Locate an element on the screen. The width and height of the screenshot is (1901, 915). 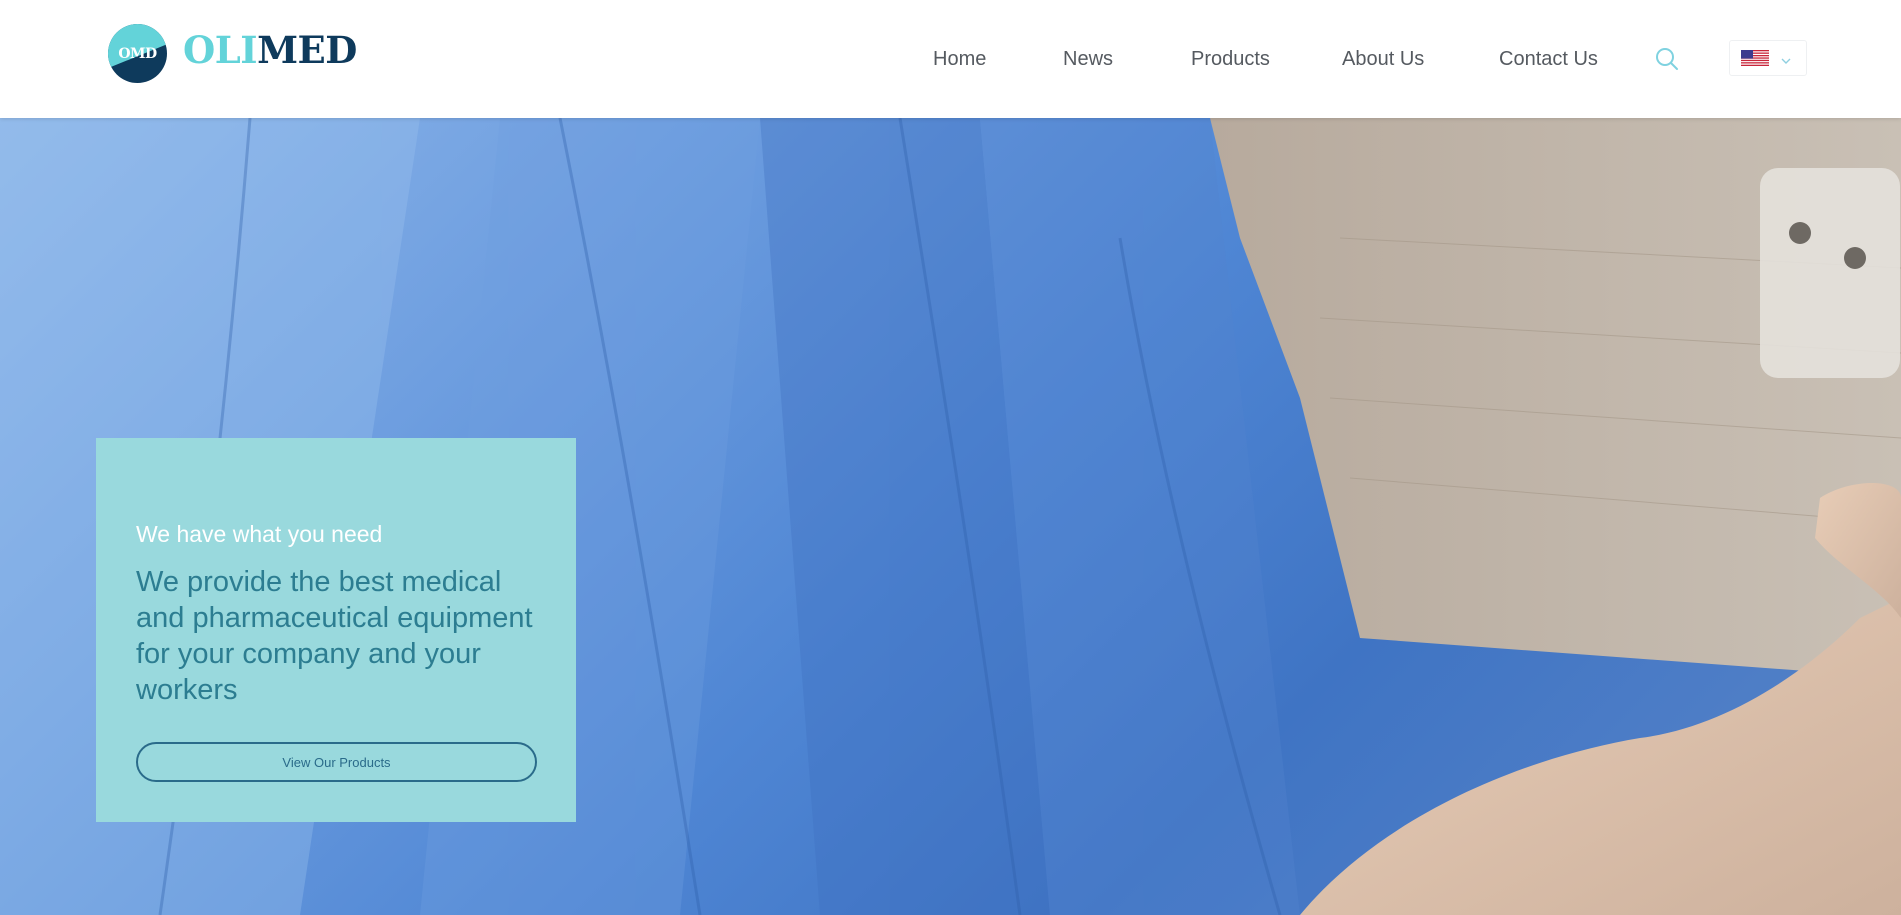
logo-wordmark-part2: MED is located at coordinates (307, 50).